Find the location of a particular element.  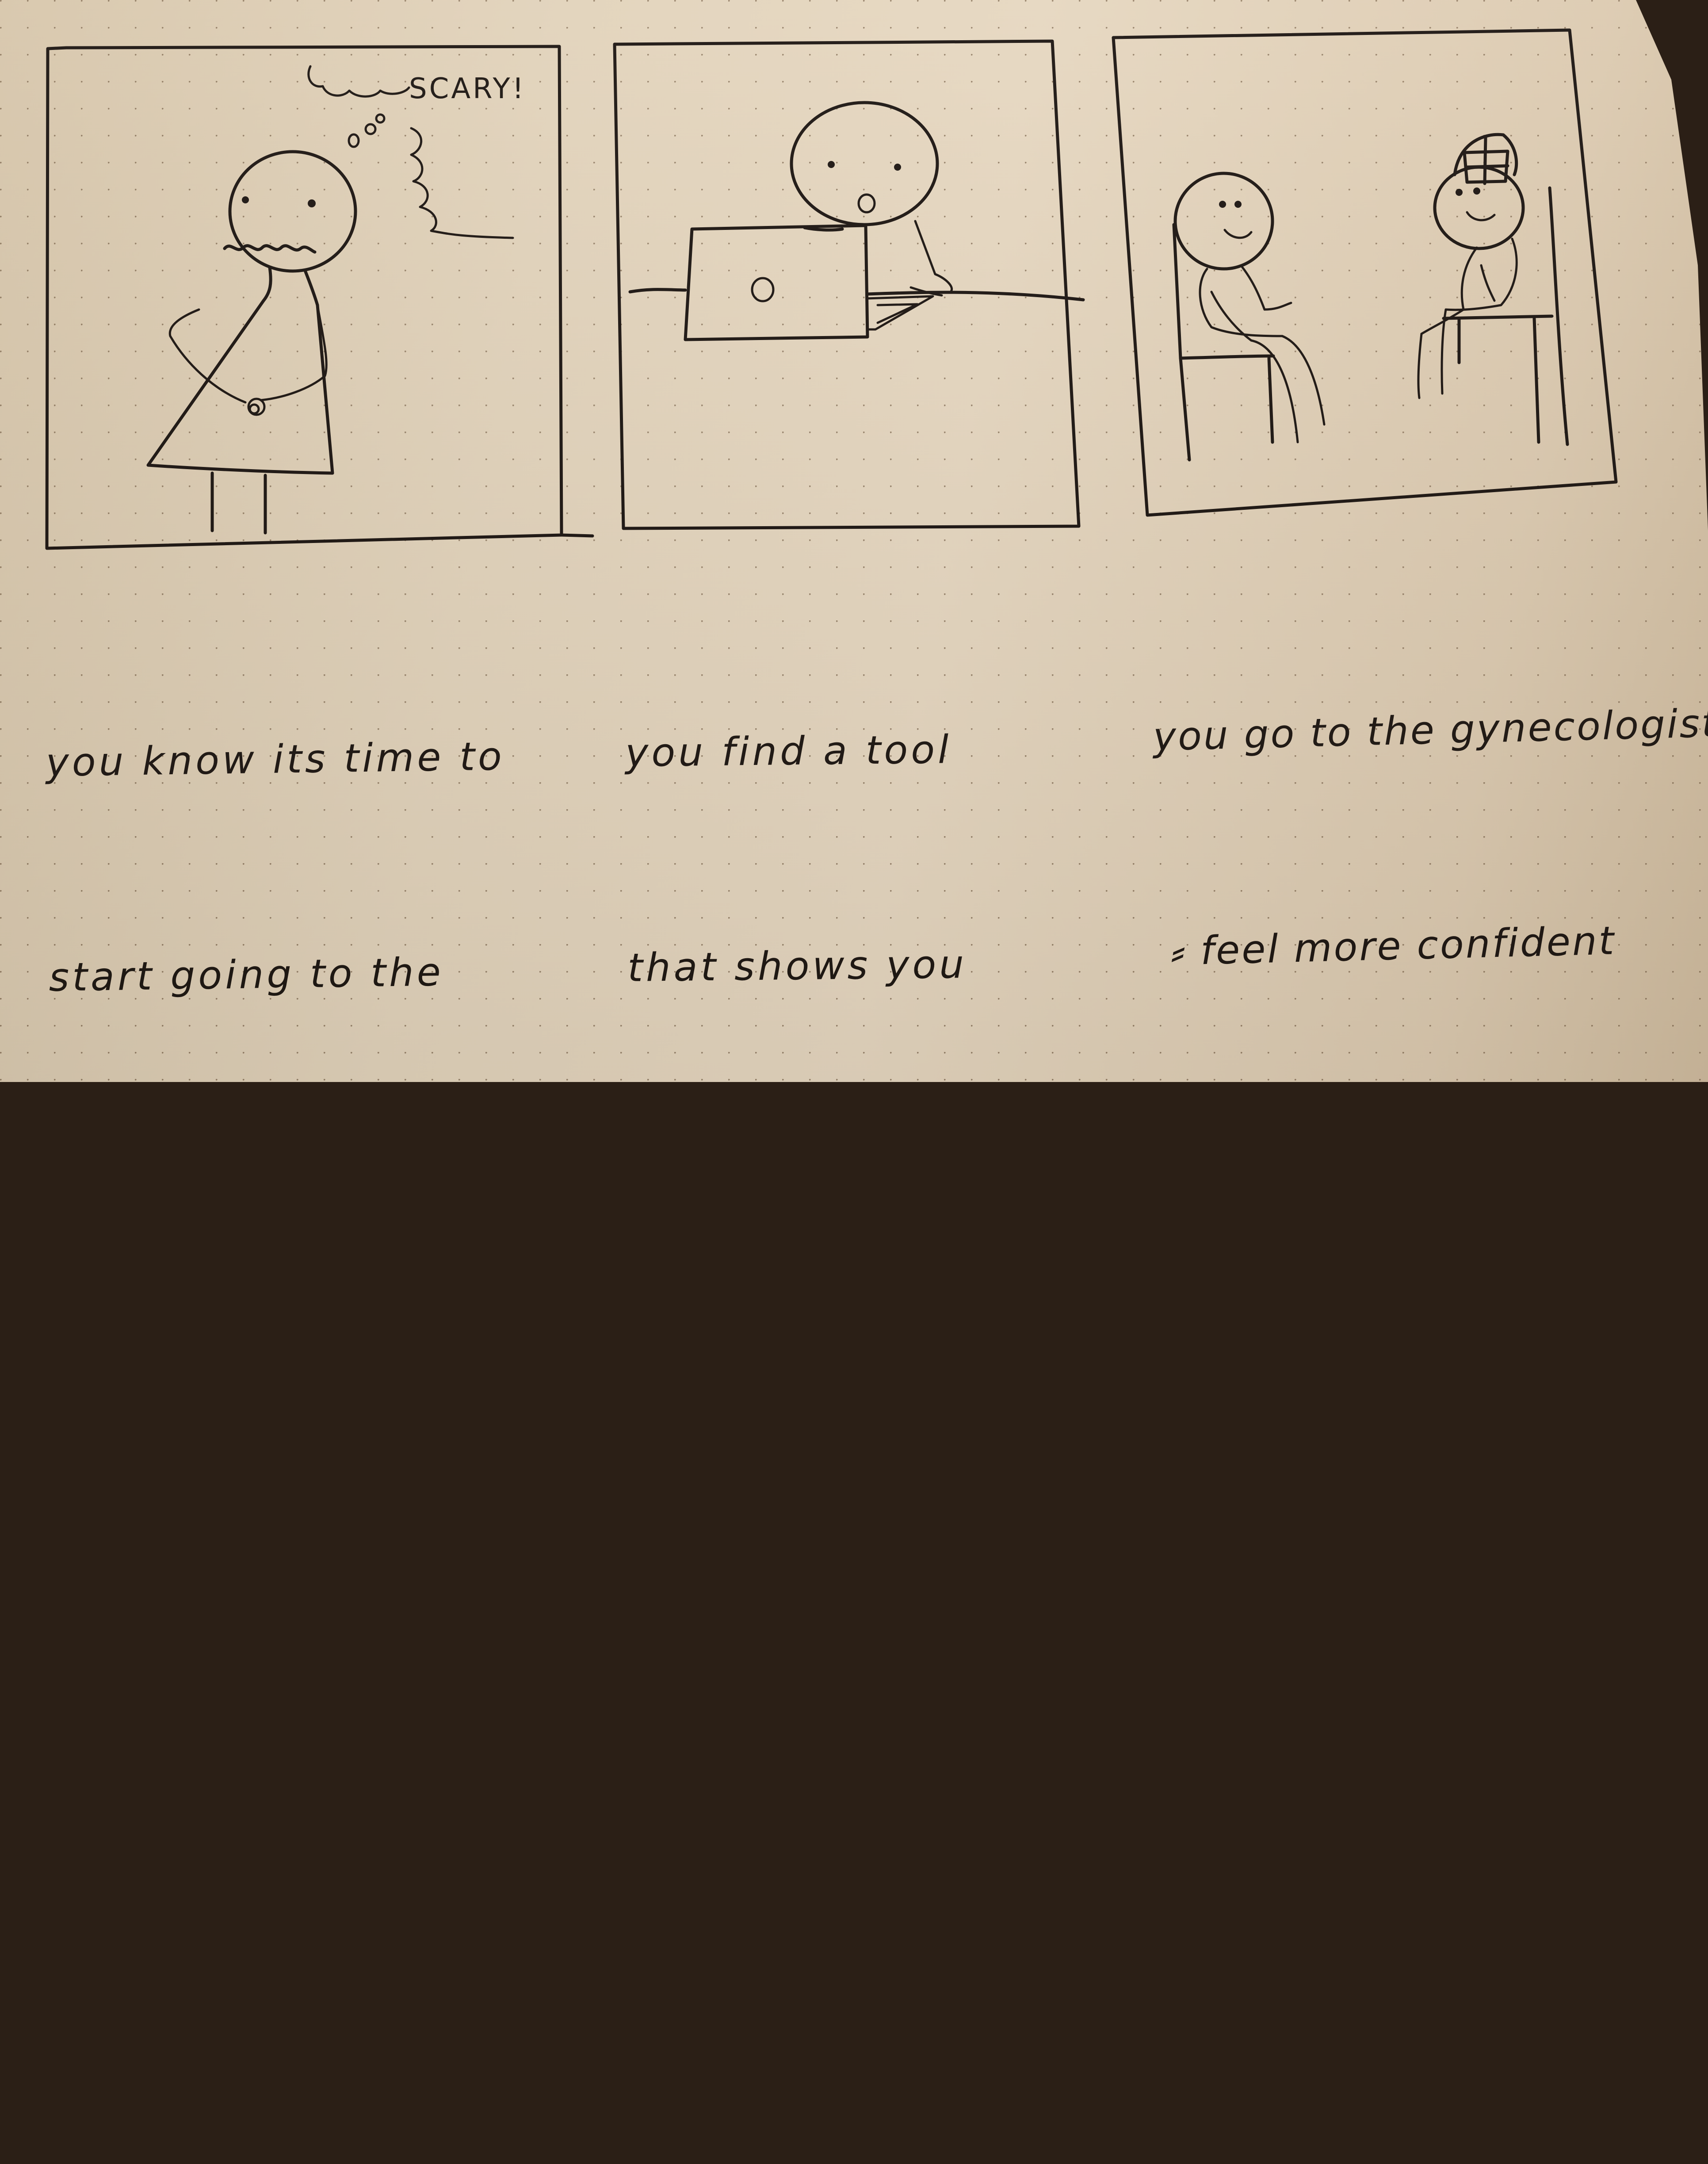

panel-2-frame is located at coordinates (847, 284).